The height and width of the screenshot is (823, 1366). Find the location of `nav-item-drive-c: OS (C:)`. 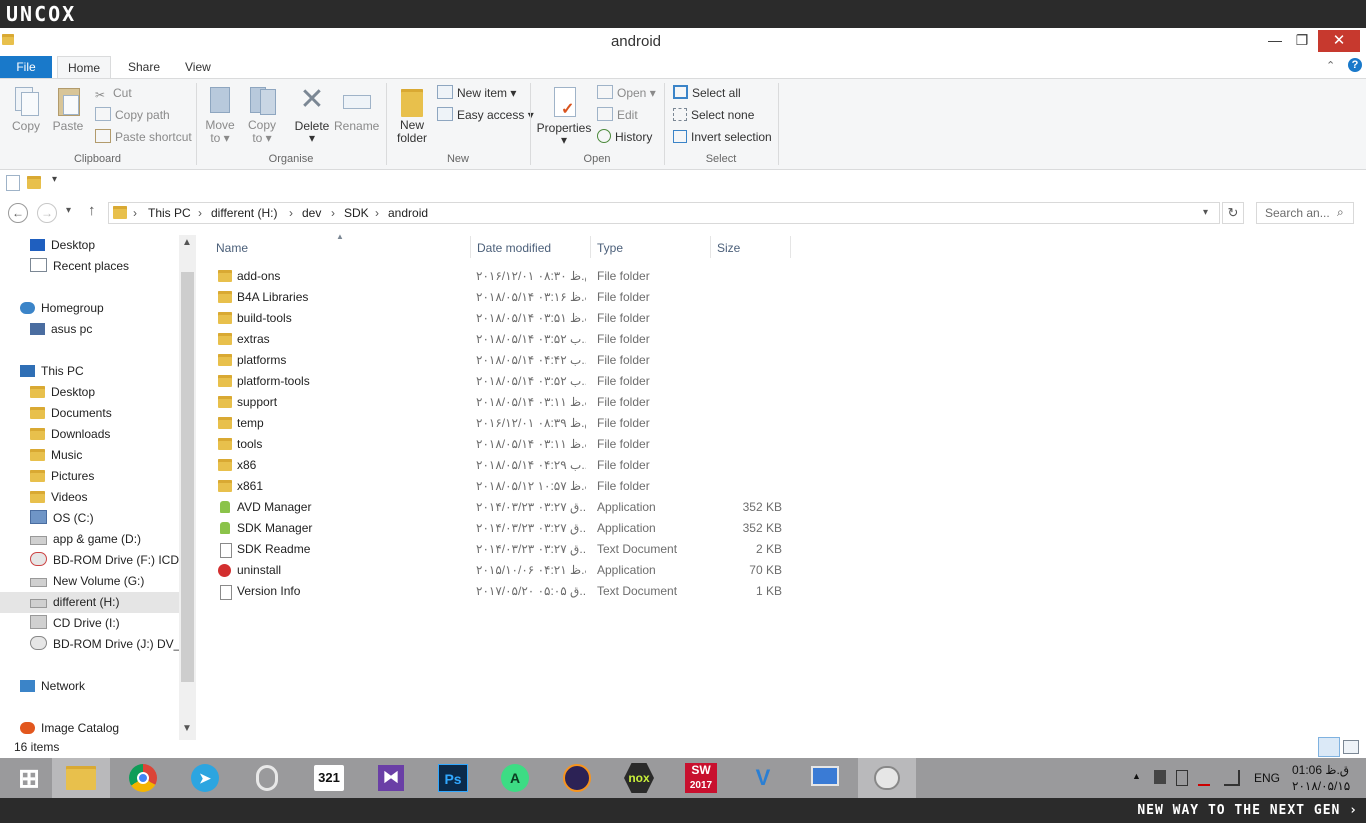

nav-item-drive-c: OS (C:) is located at coordinates (98, 518).